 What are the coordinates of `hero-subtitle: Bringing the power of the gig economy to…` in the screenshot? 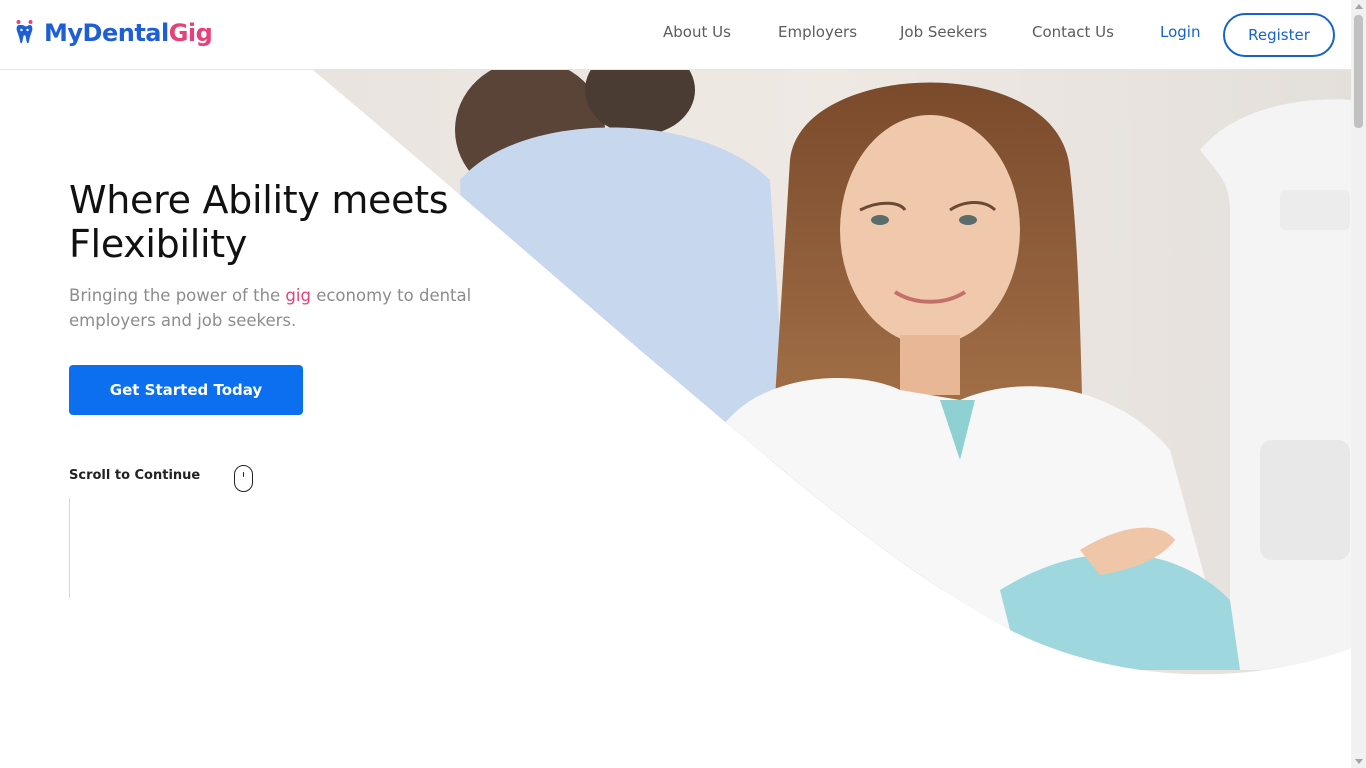 It's located at (279, 308).